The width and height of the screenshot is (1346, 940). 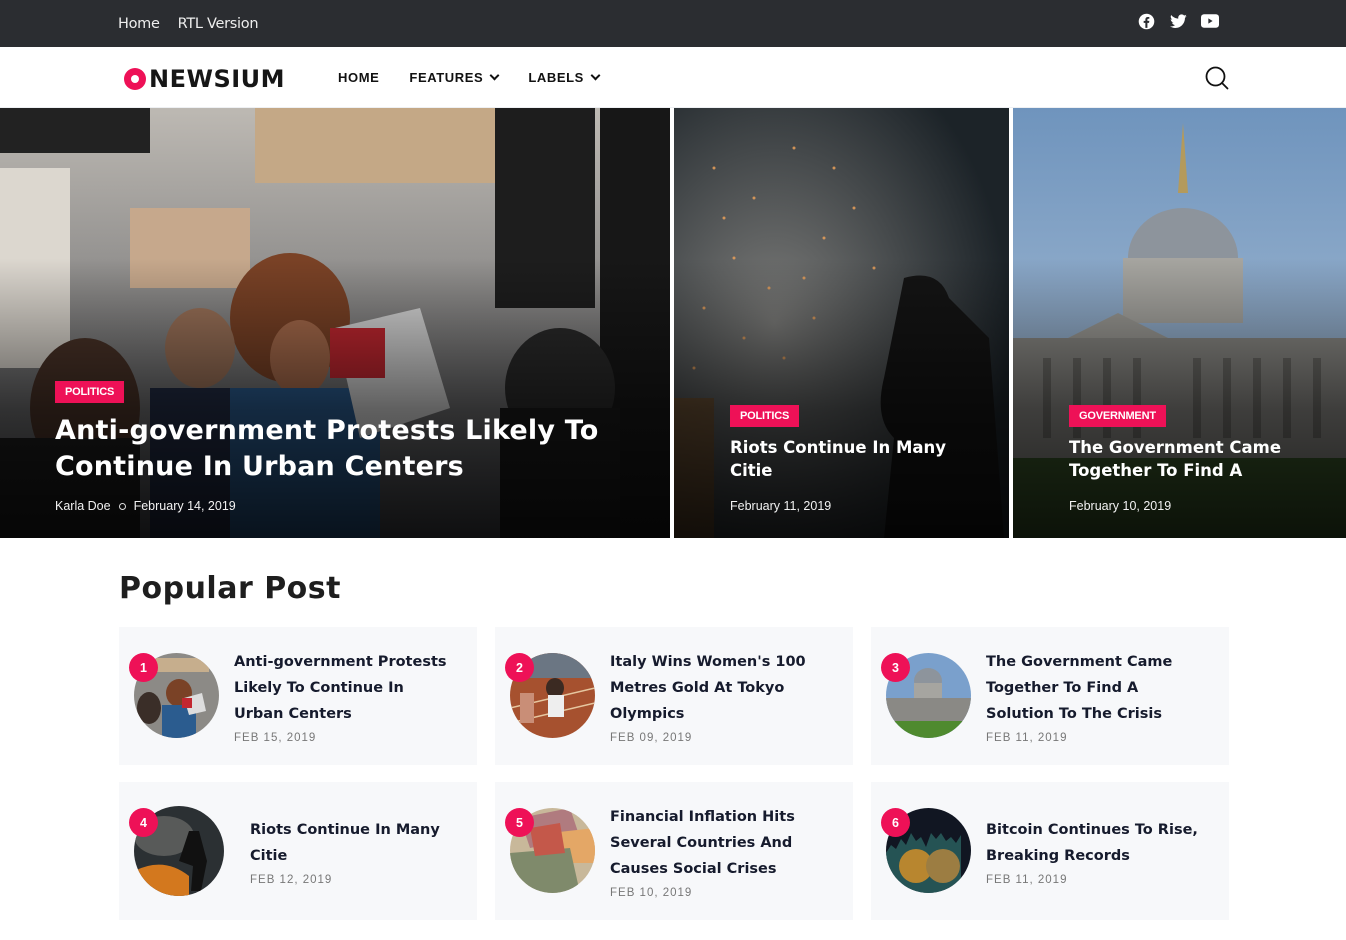 What do you see at coordinates (651, 892) in the screenshot?
I see `post-date: FEB 10, 2019` at bounding box center [651, 892].